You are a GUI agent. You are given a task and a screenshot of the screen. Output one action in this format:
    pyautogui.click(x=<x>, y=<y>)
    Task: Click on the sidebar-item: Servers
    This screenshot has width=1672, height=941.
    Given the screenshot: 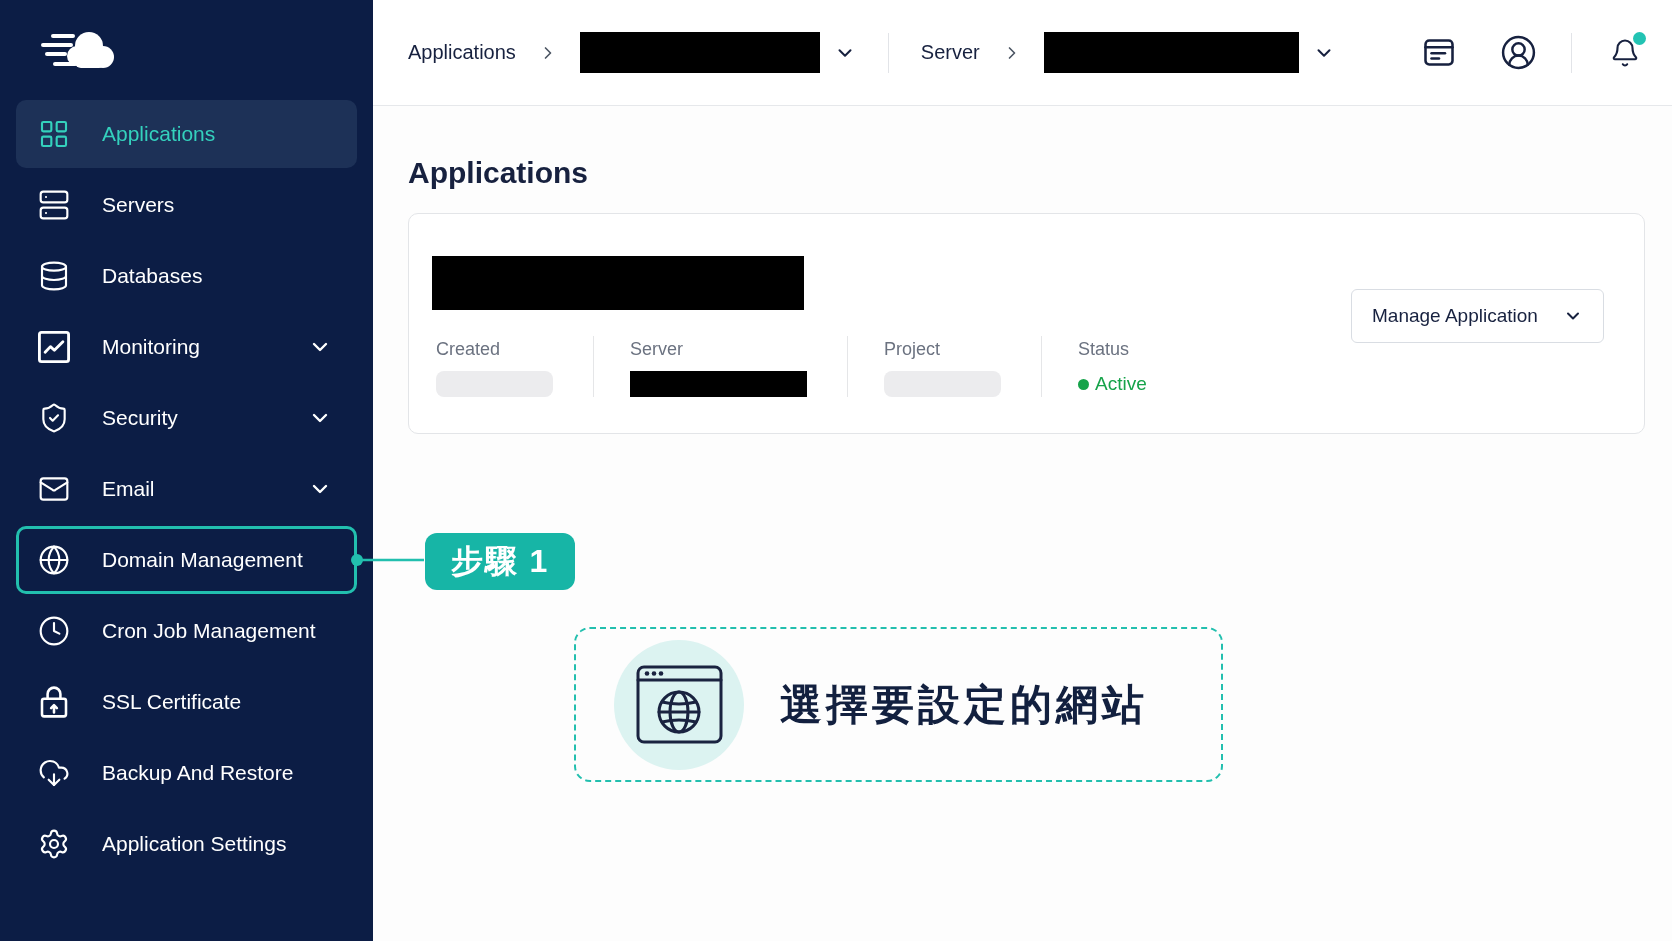 What is the action you would take?
    pyautogui.click(x=186, y=205)
    